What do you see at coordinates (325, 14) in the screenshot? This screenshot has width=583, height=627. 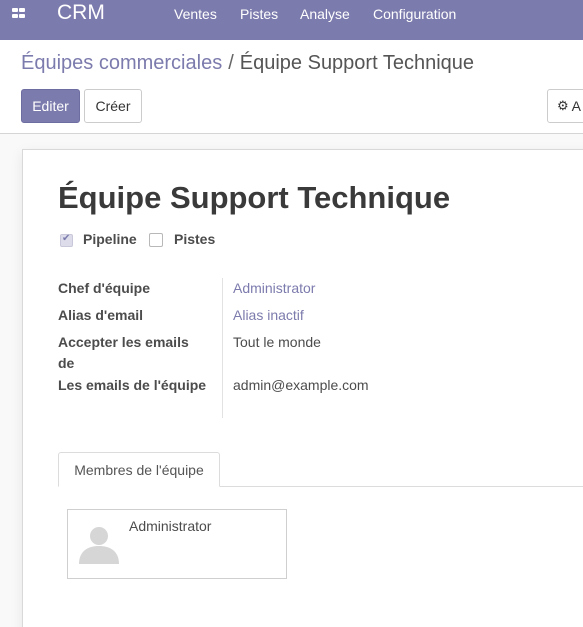 I see `menu-analyse: Analyse` at bounding box center [325, 14].